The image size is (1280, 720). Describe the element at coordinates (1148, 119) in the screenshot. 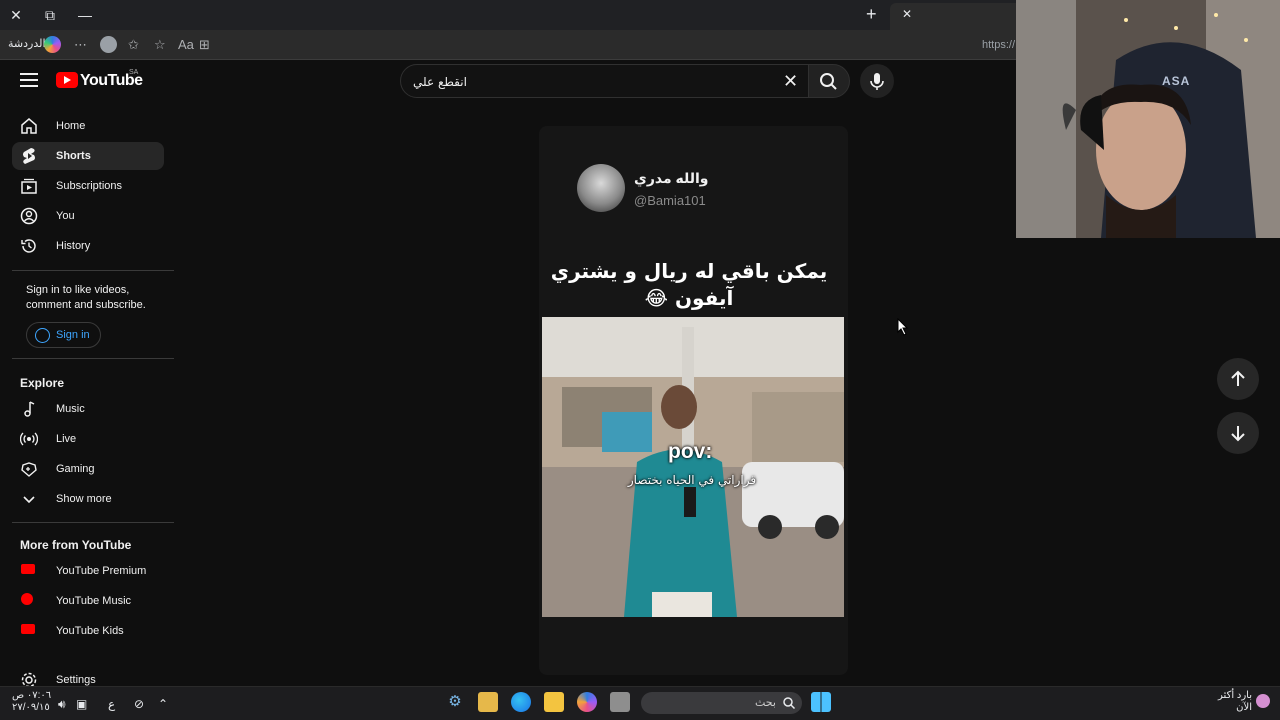

I see `streamer-camera-image` at that location.